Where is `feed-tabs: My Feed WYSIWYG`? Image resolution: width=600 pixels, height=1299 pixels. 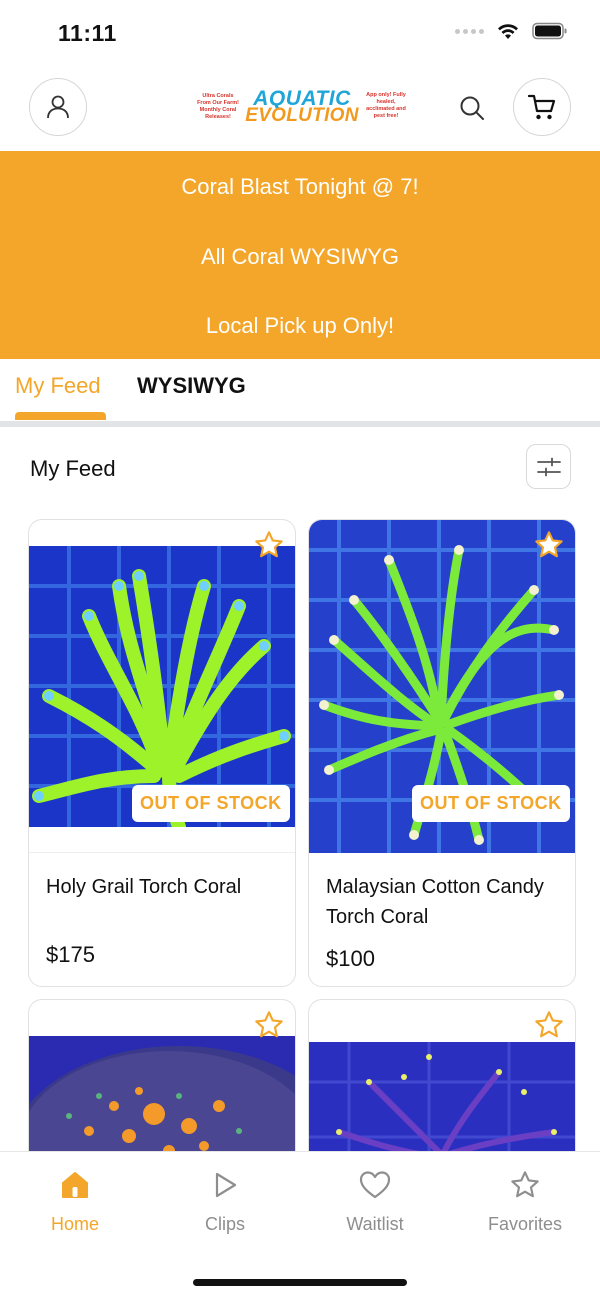 feed-tabs: My Feed WYSIWYG is located at coordinates (300, 391).